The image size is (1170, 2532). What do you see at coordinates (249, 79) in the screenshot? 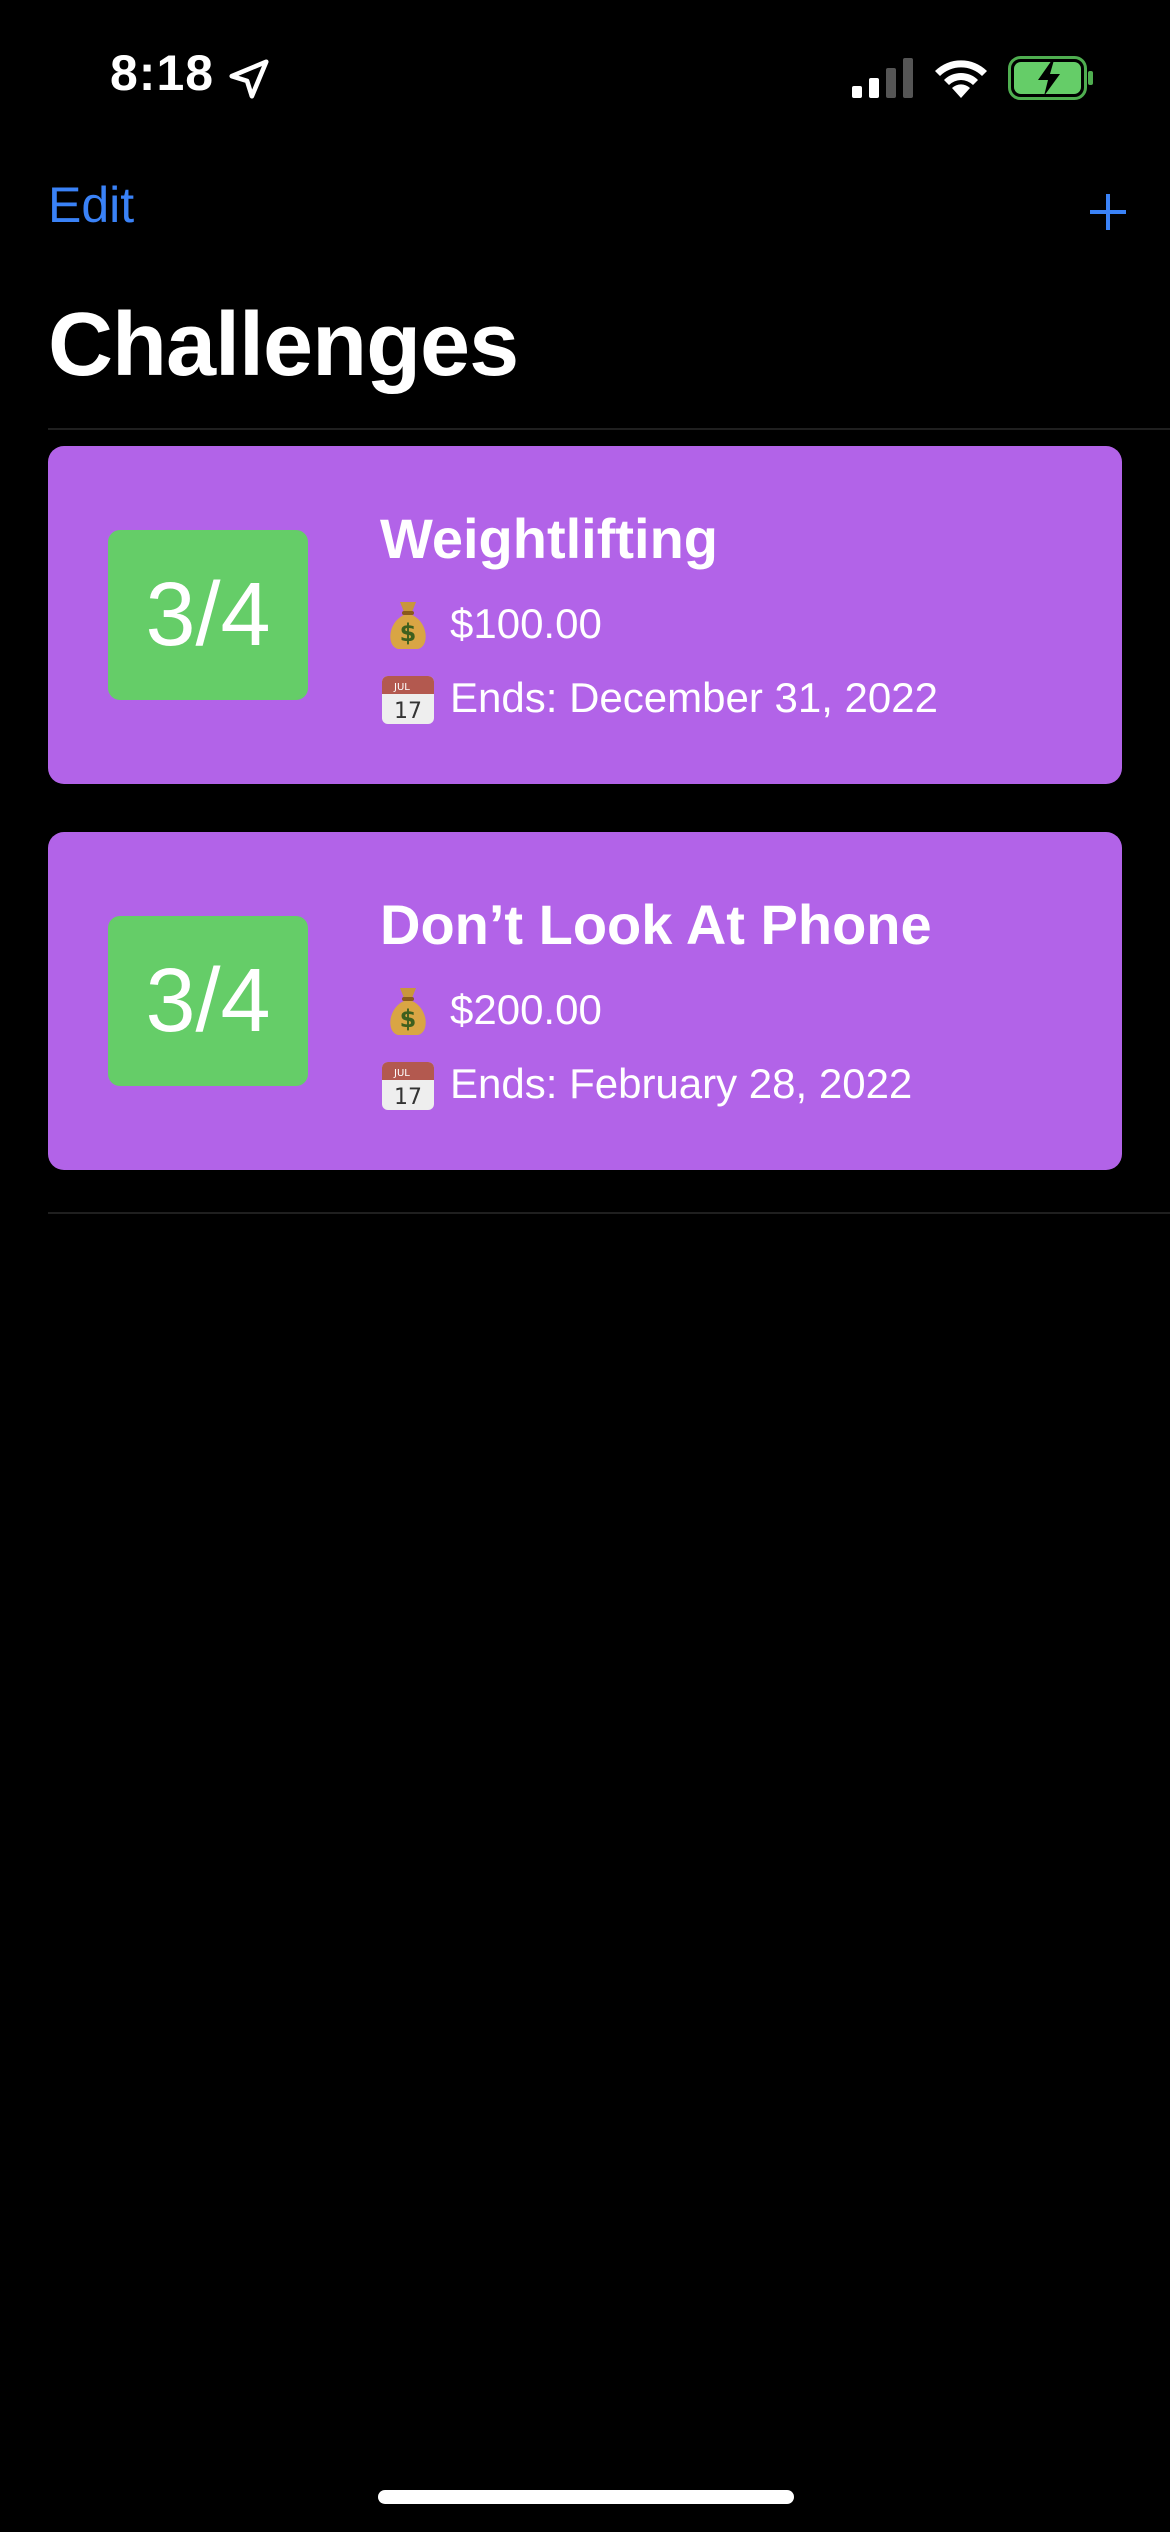
I see `location-arrow-icon` at bounding box center [249, 79].